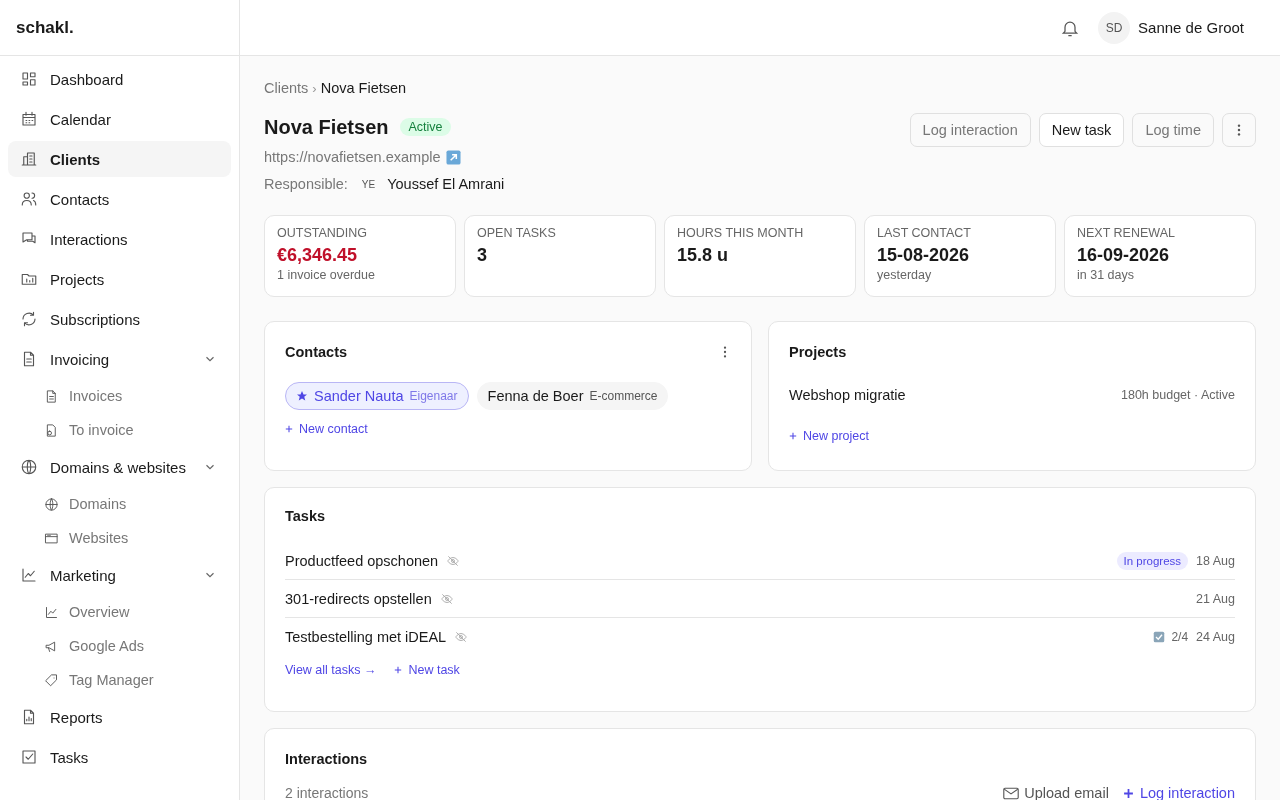 The image size is (1280, 800). What do you see at coordinates (316, 352) in the screenshot?
I see `card-title: Contacts` at bounding box center [316, 352].